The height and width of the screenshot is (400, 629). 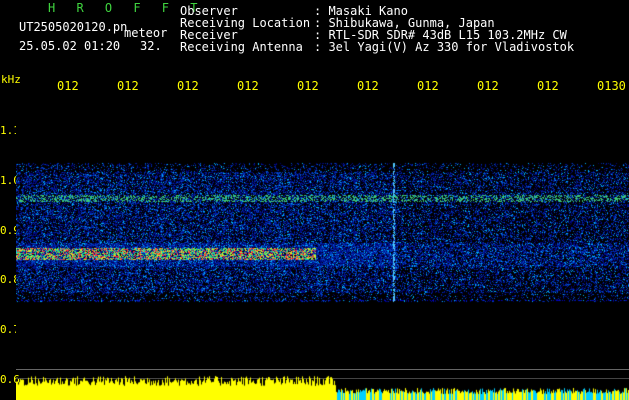 What do you see at coordinates (73, 27) in the screenshot?
I see `filename-label: UT2505020120.pn` at bounding box center [73, 27].